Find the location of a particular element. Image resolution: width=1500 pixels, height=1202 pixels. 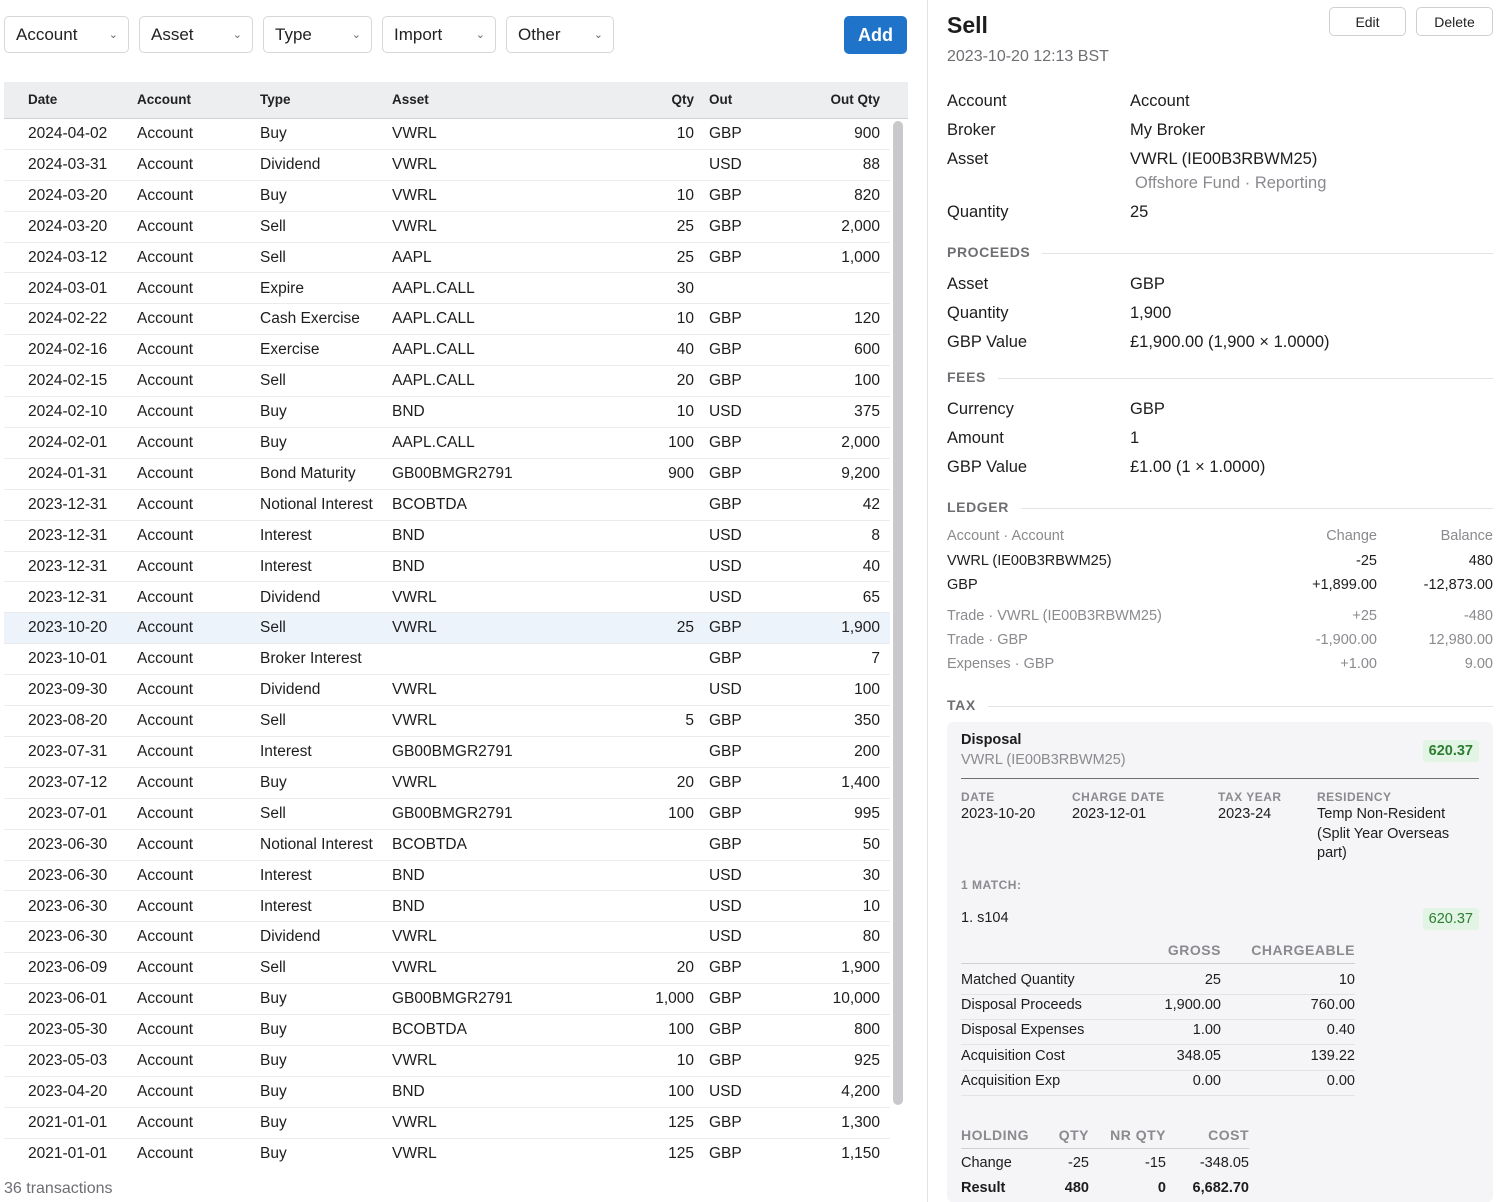

field-value: GBP is located at coordinates (1147, 284).